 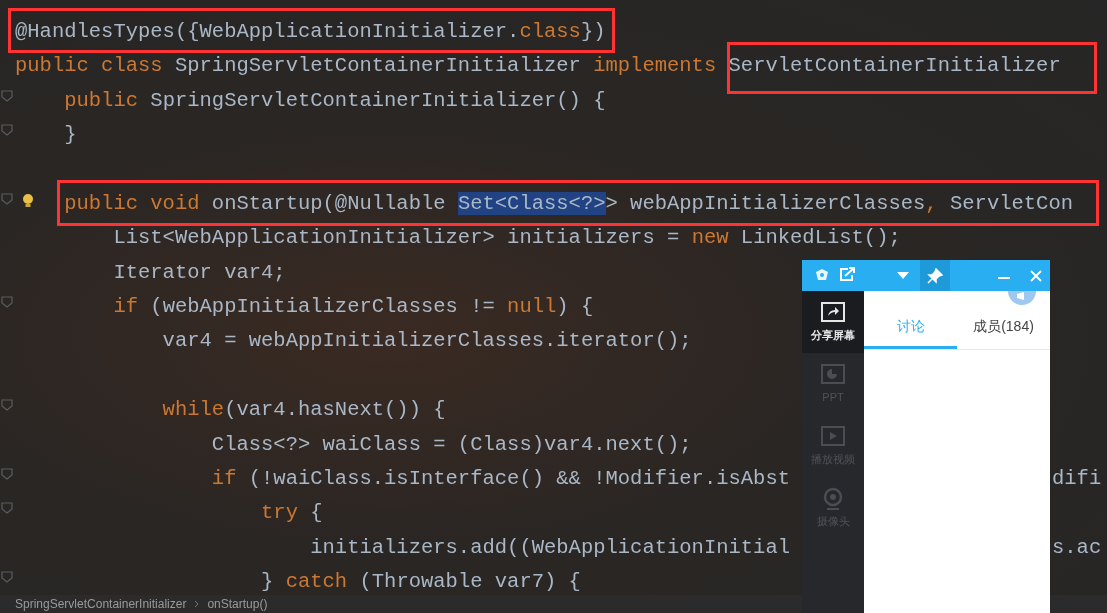 I want to click on code-line: Class<?> waiClass = (Class)var4.next();, so click(x=451, y=445).